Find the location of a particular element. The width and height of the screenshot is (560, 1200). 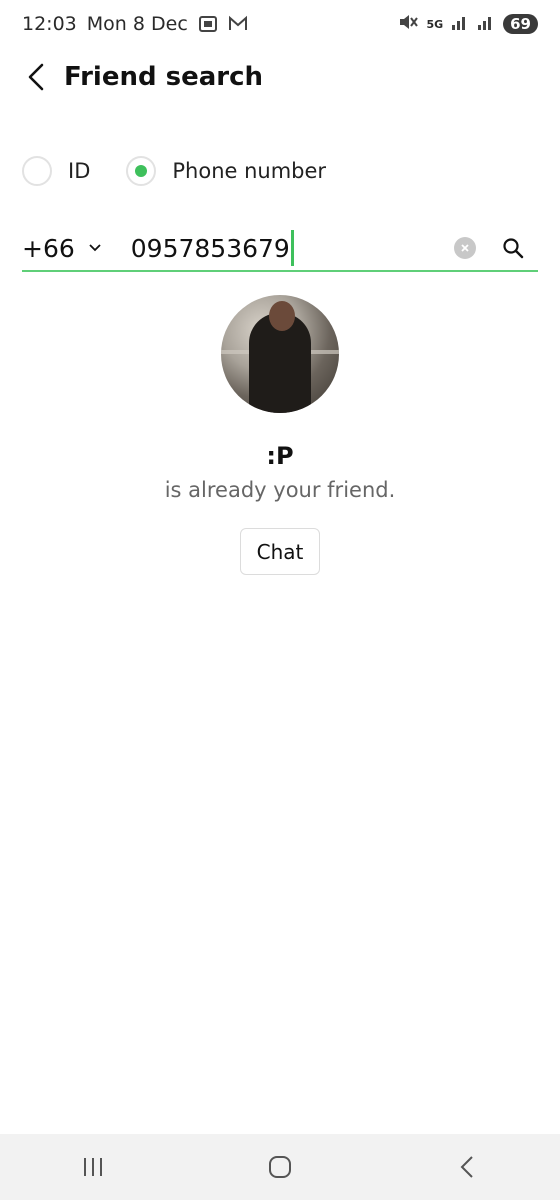

battery-indicator: 69 is located at coordinates (520, 24).